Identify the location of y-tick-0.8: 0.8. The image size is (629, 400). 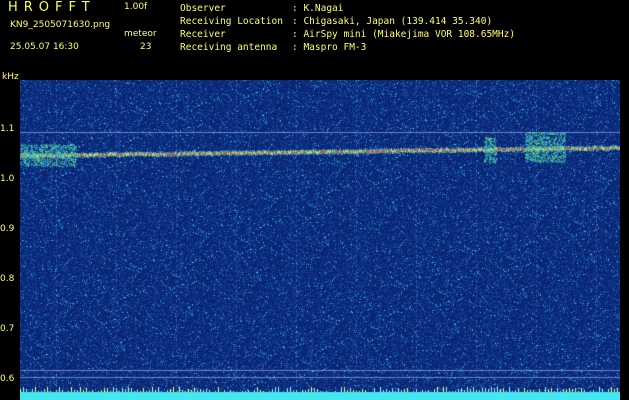
(7, 279).